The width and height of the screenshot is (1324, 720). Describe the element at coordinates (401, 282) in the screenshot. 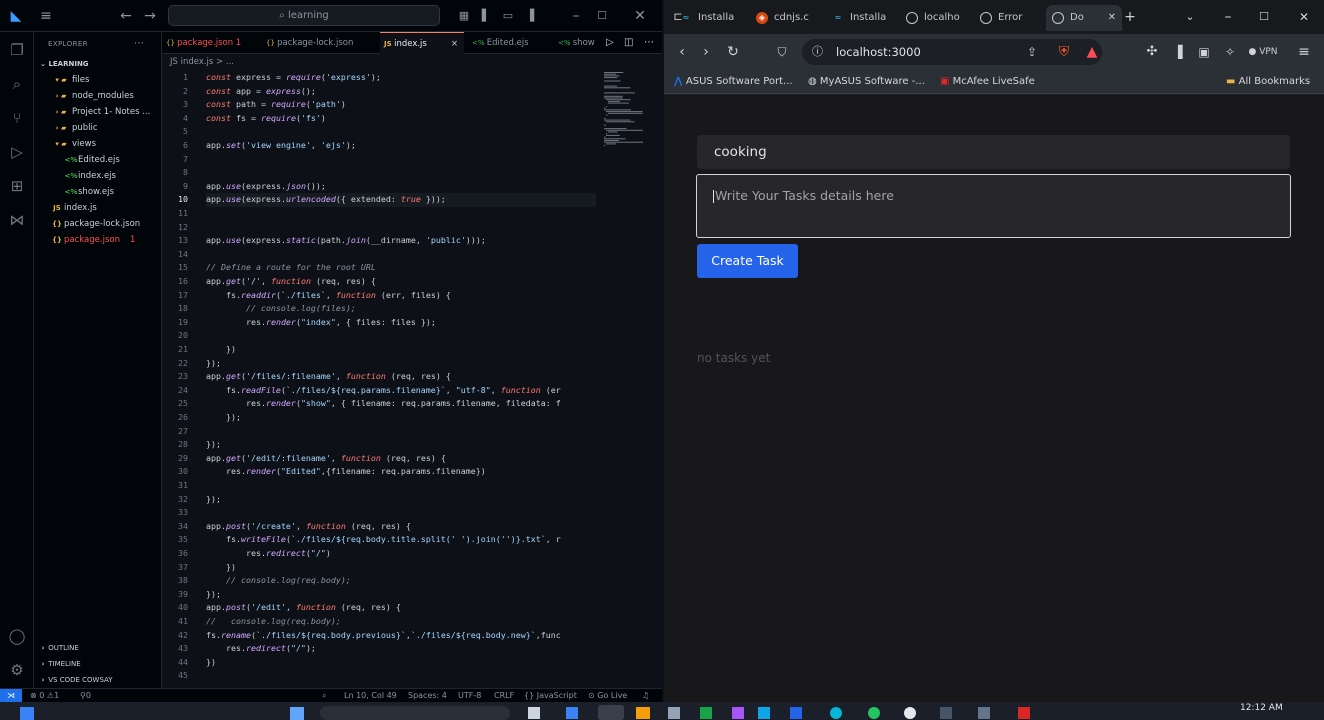

I see `code-line: app.get('/', function (req, res) {` at that location.